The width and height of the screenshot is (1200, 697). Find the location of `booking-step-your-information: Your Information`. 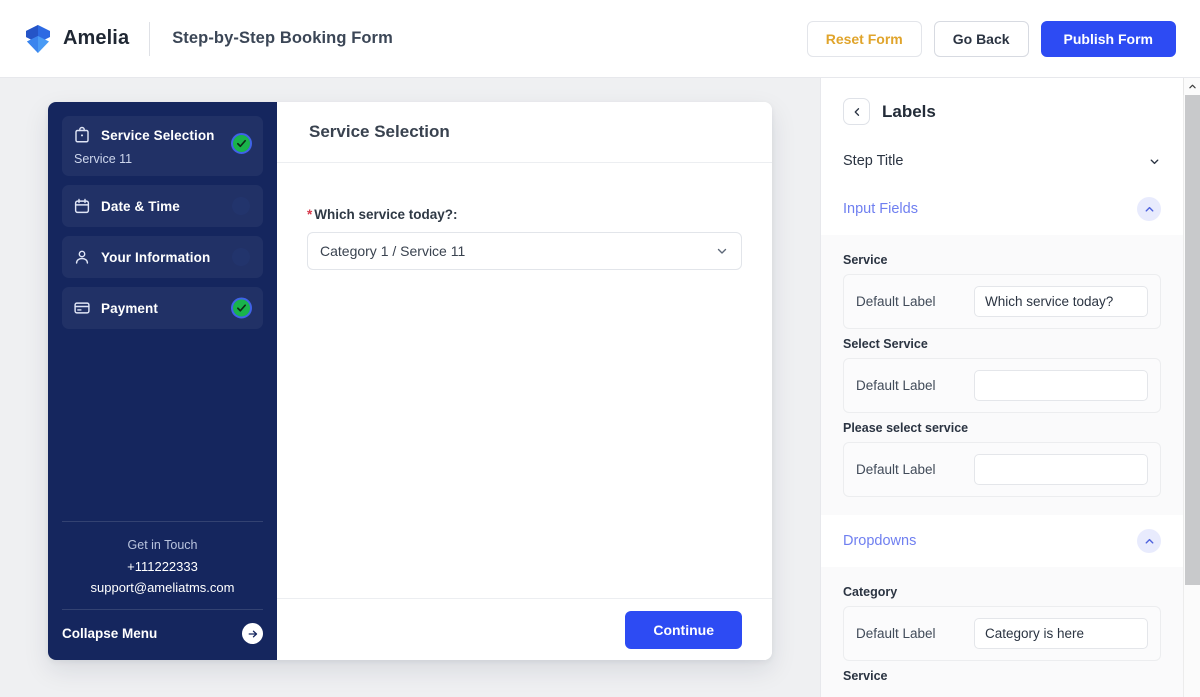

booking-step-your-information: Your Information is located at coordinates (162, 257).